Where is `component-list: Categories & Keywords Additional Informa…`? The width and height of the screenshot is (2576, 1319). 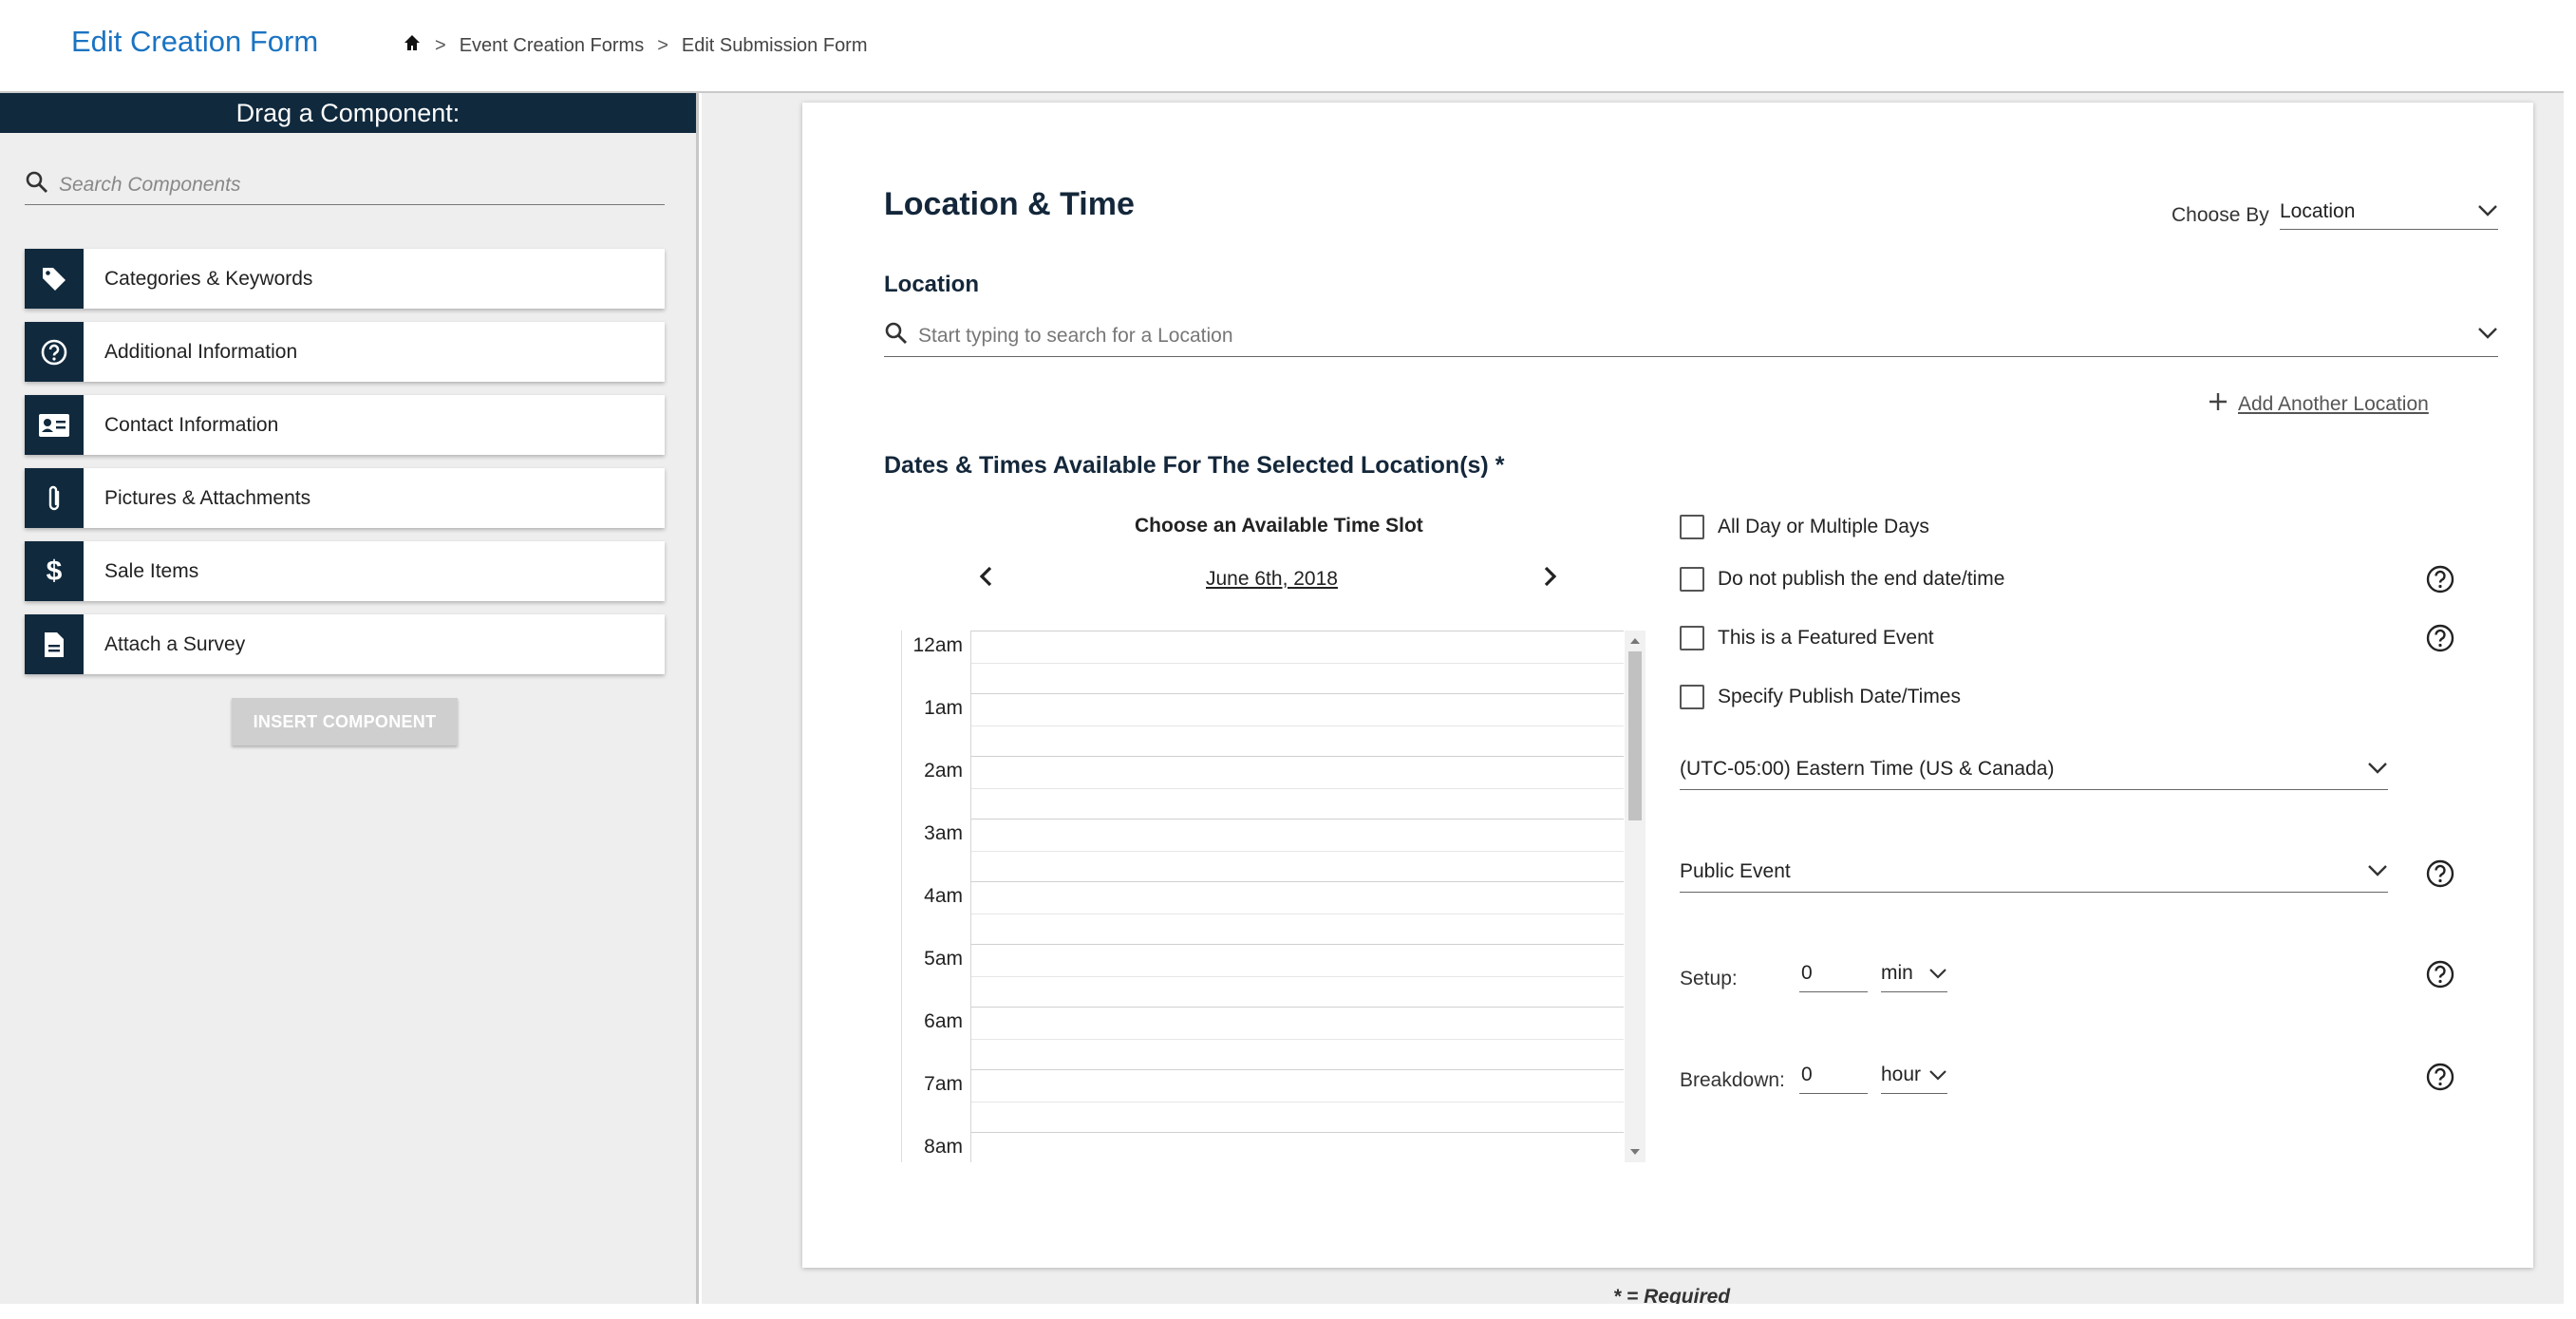 component-list: Categories & Keywords Additional Informa… is located at coordinates (345, 468).